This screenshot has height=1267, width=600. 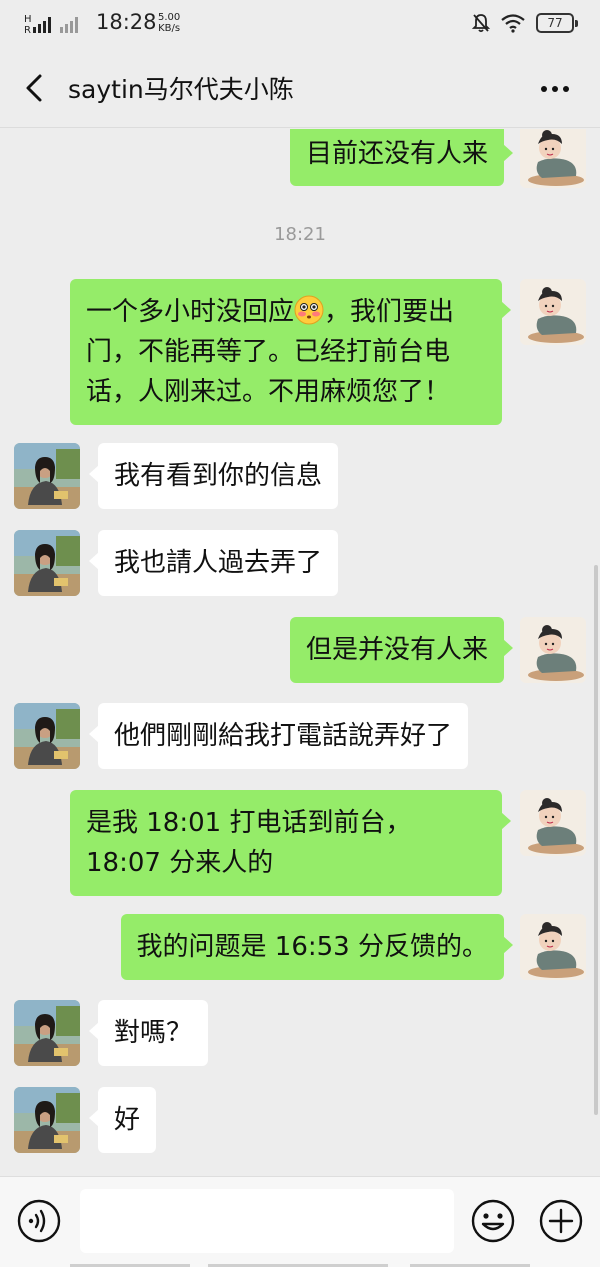 I want to click on message-input, so click(x=267, y=1221).